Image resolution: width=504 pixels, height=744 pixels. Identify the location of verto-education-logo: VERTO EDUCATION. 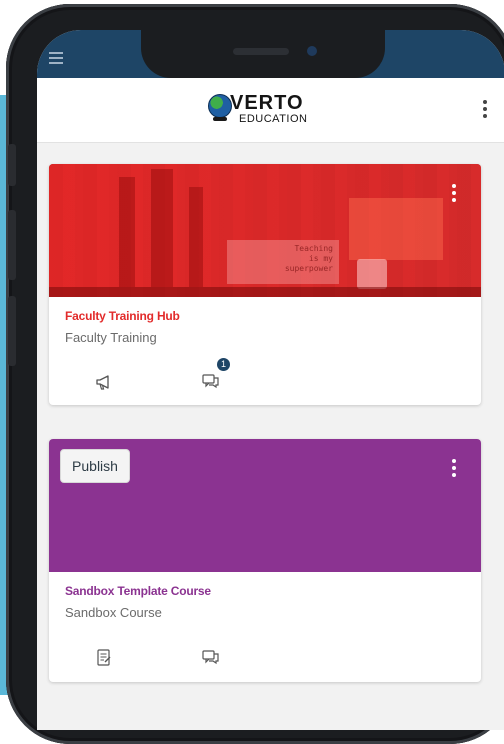
(273, 110).